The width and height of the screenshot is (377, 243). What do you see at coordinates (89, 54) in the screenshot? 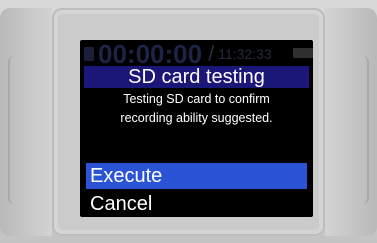
I see `record-indicator-icon` at bounding box center [89, 54].